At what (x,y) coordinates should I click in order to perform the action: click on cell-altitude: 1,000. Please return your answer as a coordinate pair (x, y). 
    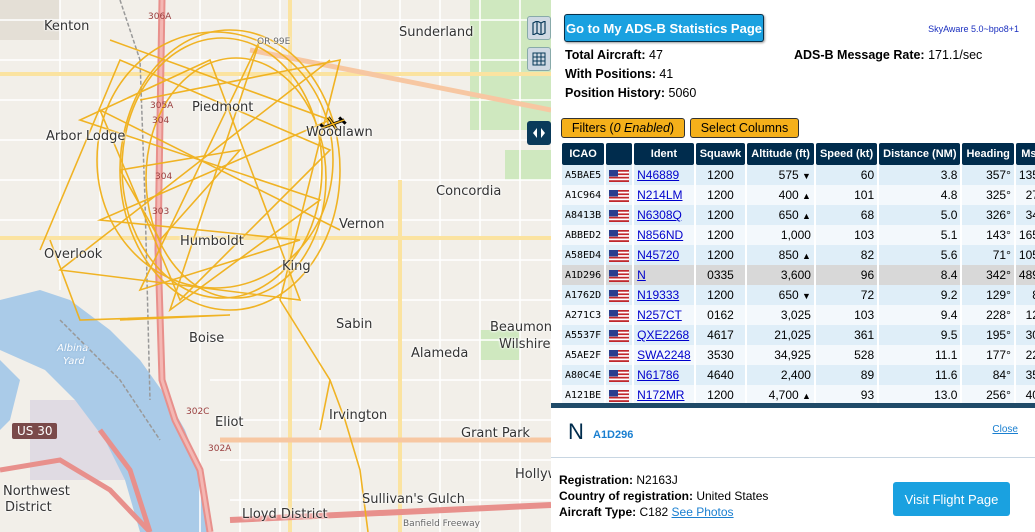
    Looking at the image, I should click on (780, 235).